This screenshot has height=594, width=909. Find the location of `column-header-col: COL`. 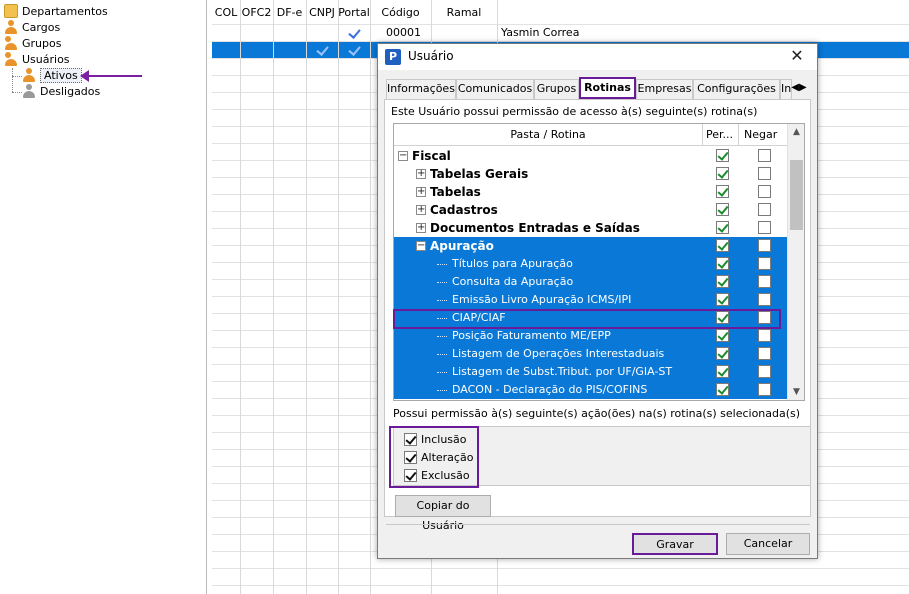

column-header-col: COL is located at coordinates (226, 13).